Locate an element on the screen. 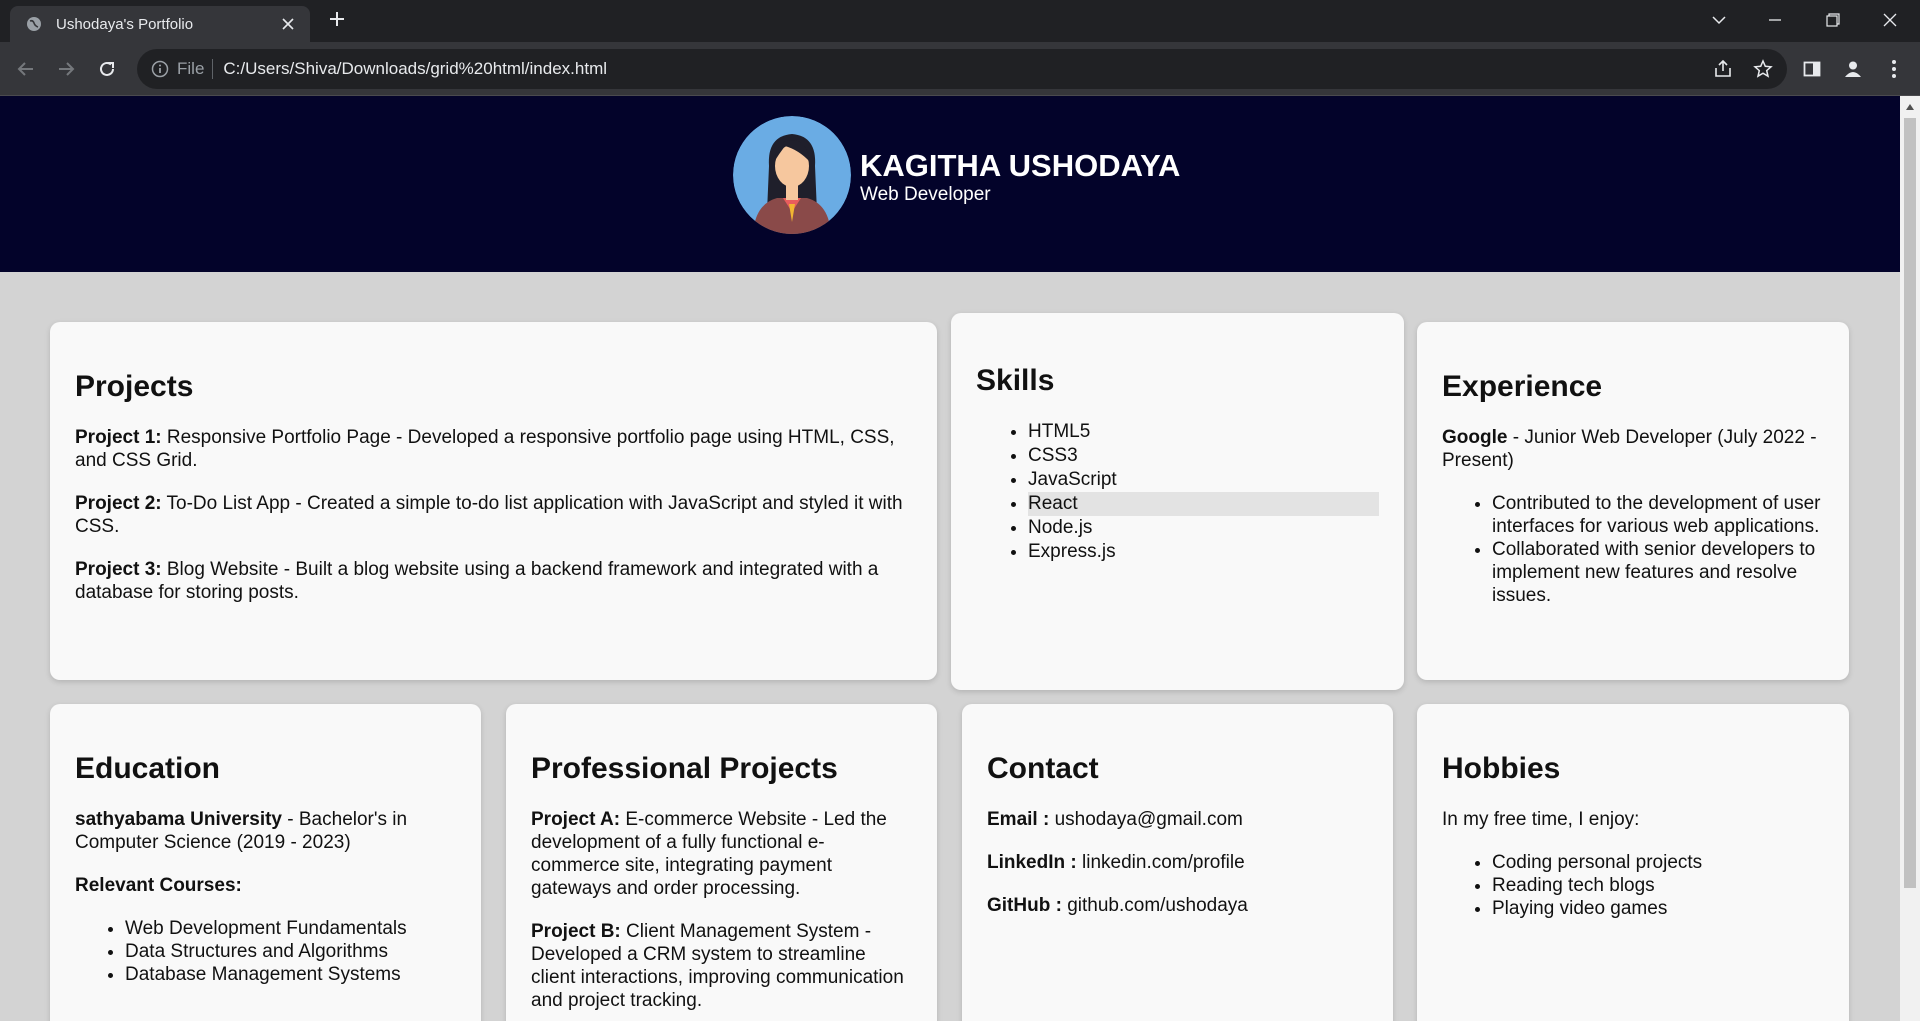 The width and height of the screenshot is (1920, 1021). profile-icon is located at coordinates (1853, 69).